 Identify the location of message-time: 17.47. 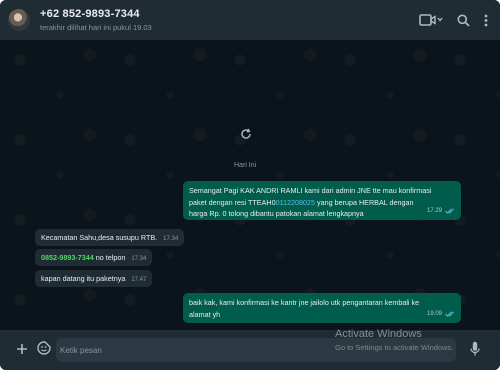
(139, 280).